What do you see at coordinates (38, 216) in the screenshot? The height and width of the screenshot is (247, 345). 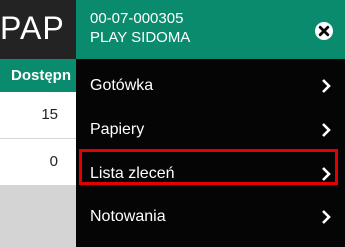 I see `empty-area` at bounding box center [38, 216].